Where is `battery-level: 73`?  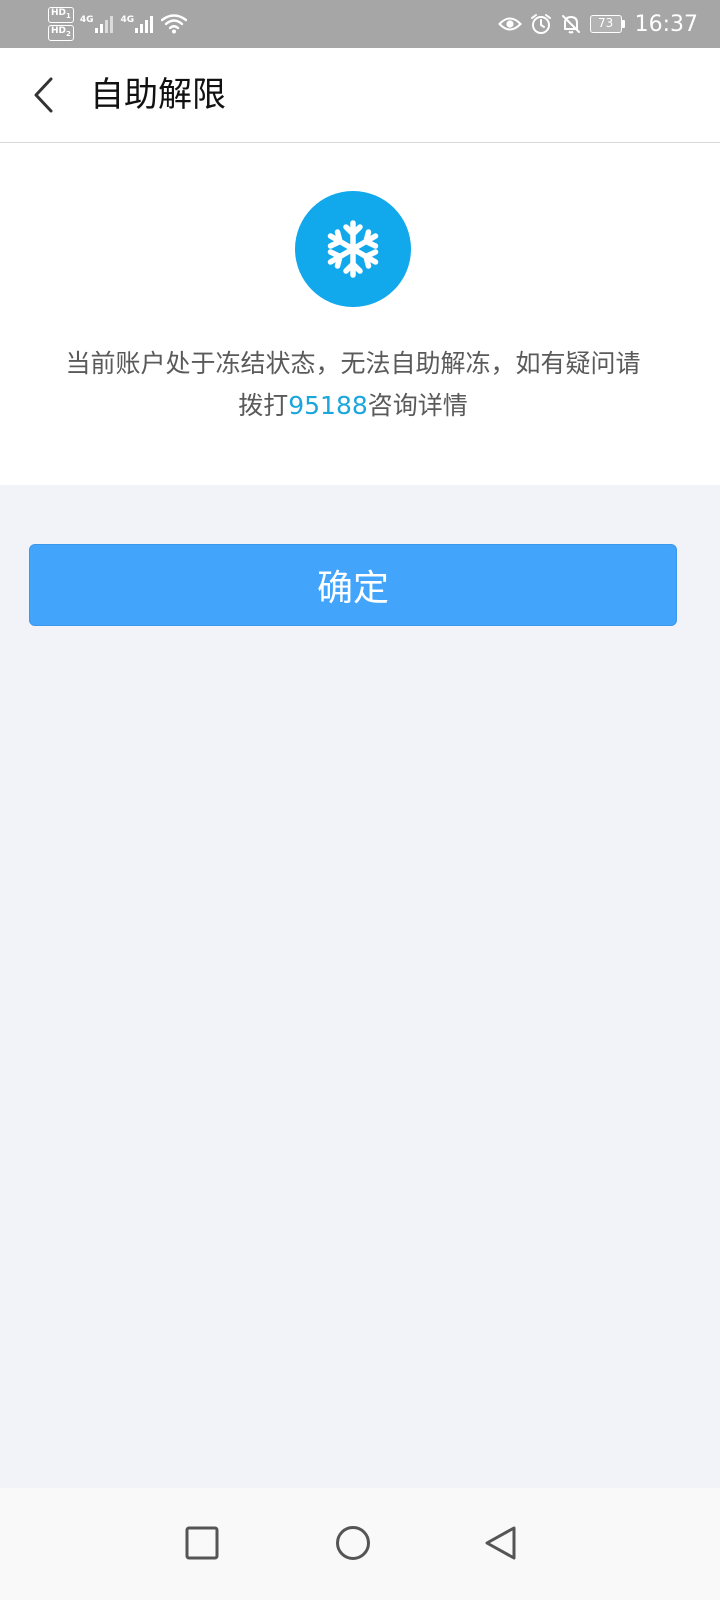
battery-level: 73 is located at coordinates (605, 24).